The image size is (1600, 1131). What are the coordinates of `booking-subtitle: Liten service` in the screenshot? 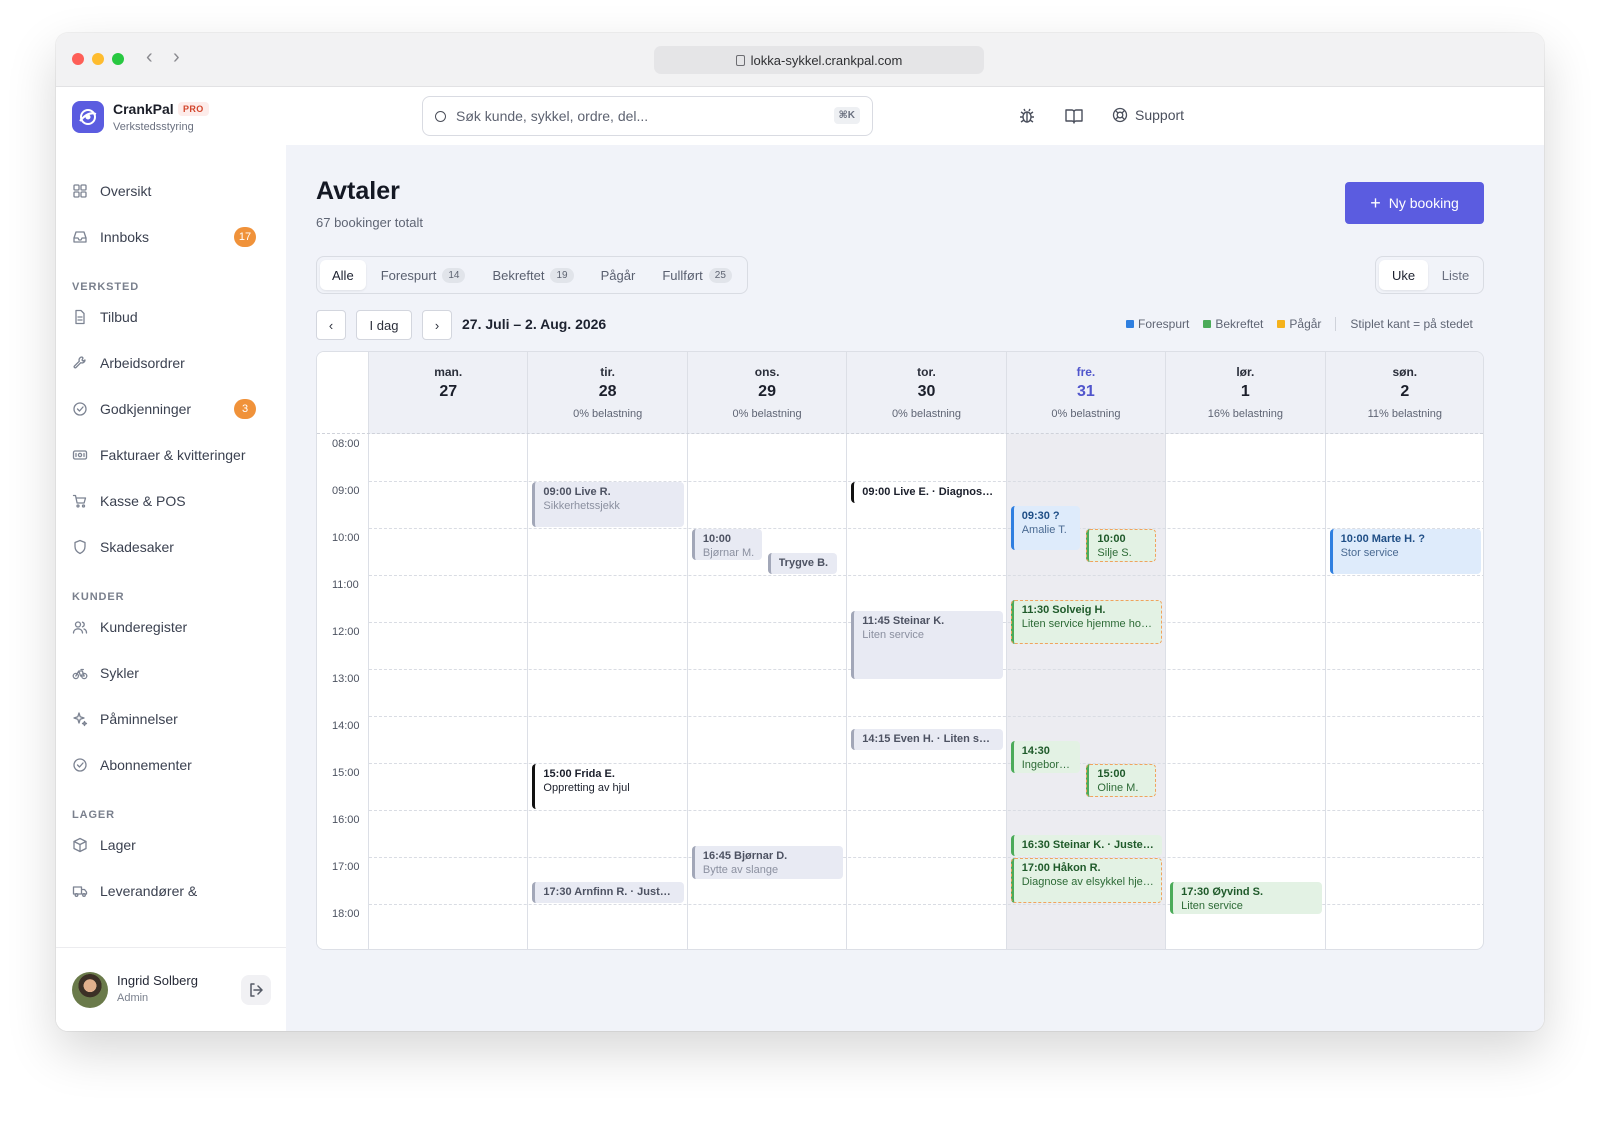 It's located at (893, 635).